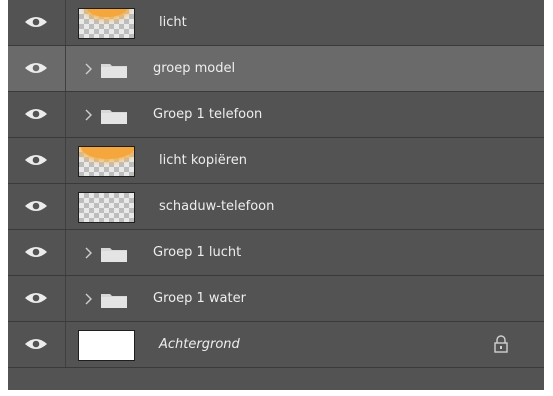 The width and height of the screenshot is (553, 396). What do you see at coordinates (276, 345) in the screenshot?
I see `layer-row-achtergrond: Achtergrond` at bounding box center [276, 345].